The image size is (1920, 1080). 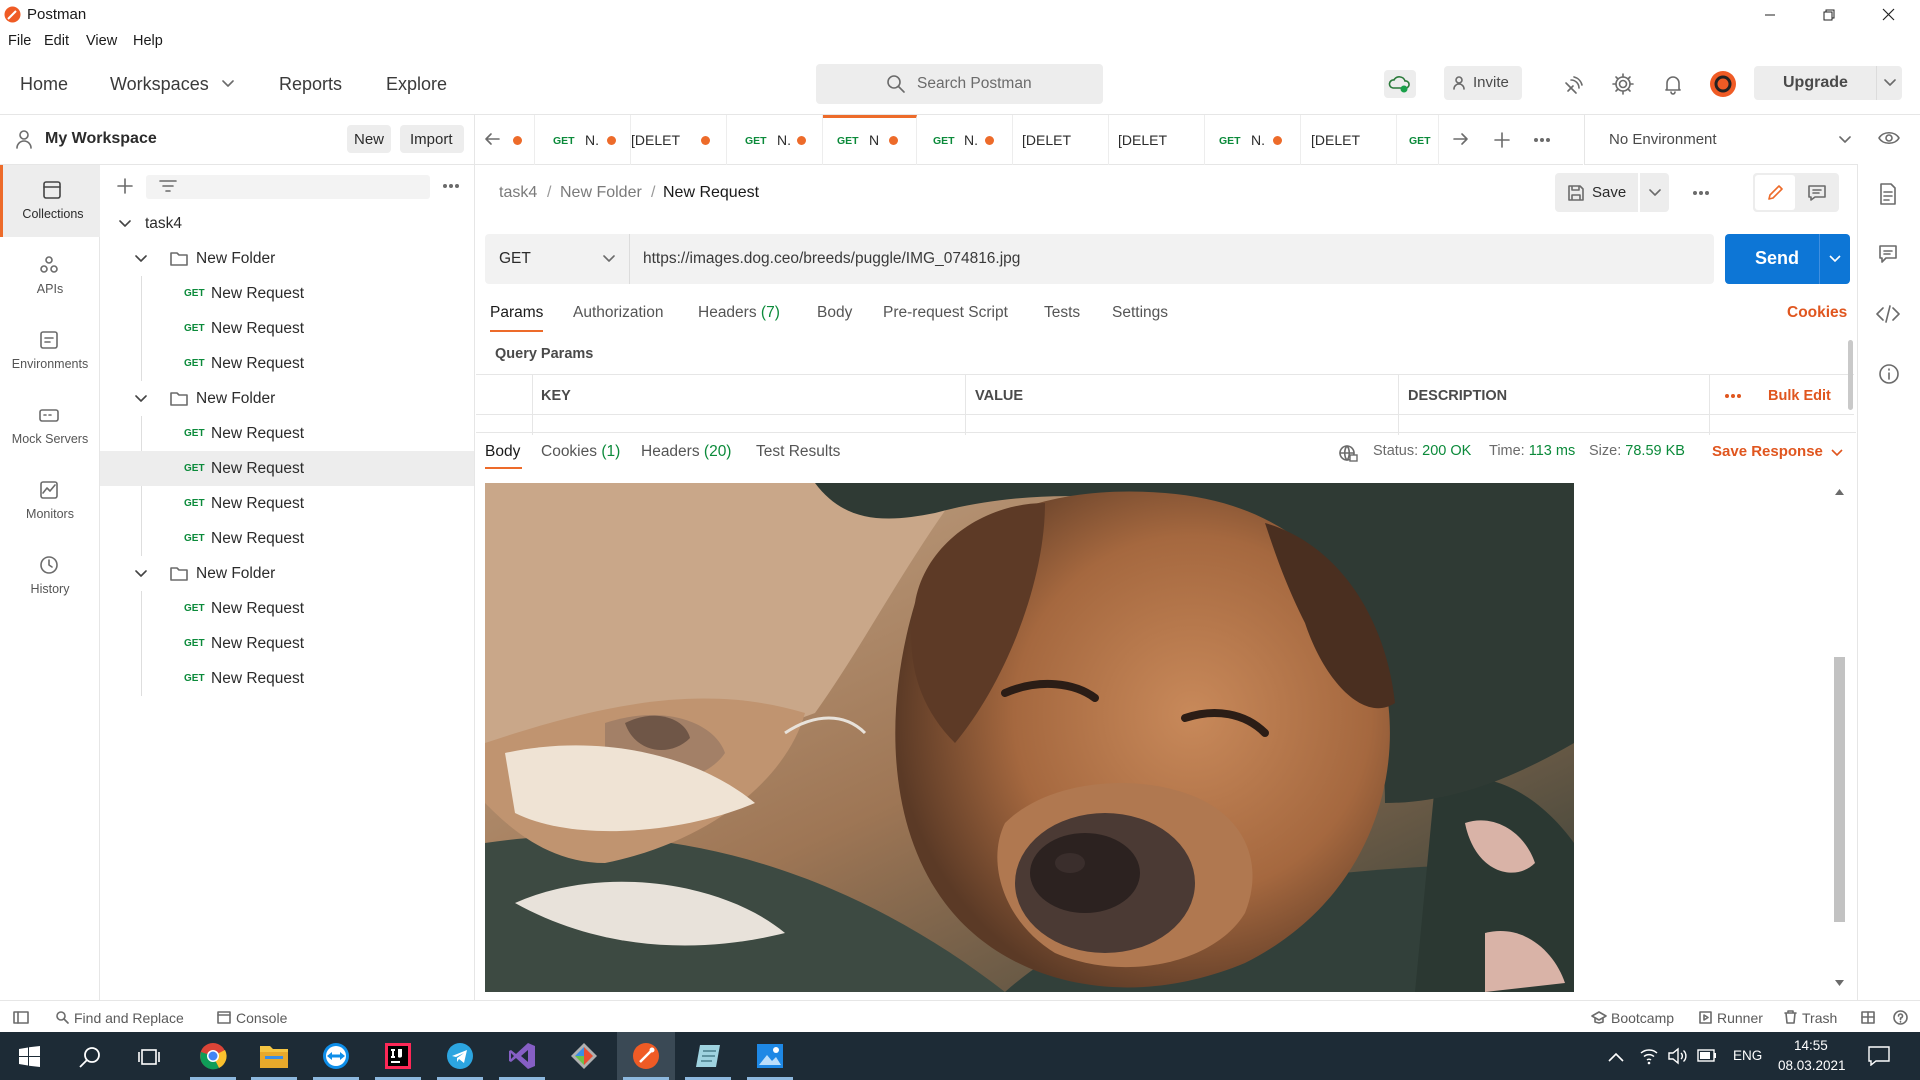 I want to click on windows-start-icon, so click(x=29, y=1056).